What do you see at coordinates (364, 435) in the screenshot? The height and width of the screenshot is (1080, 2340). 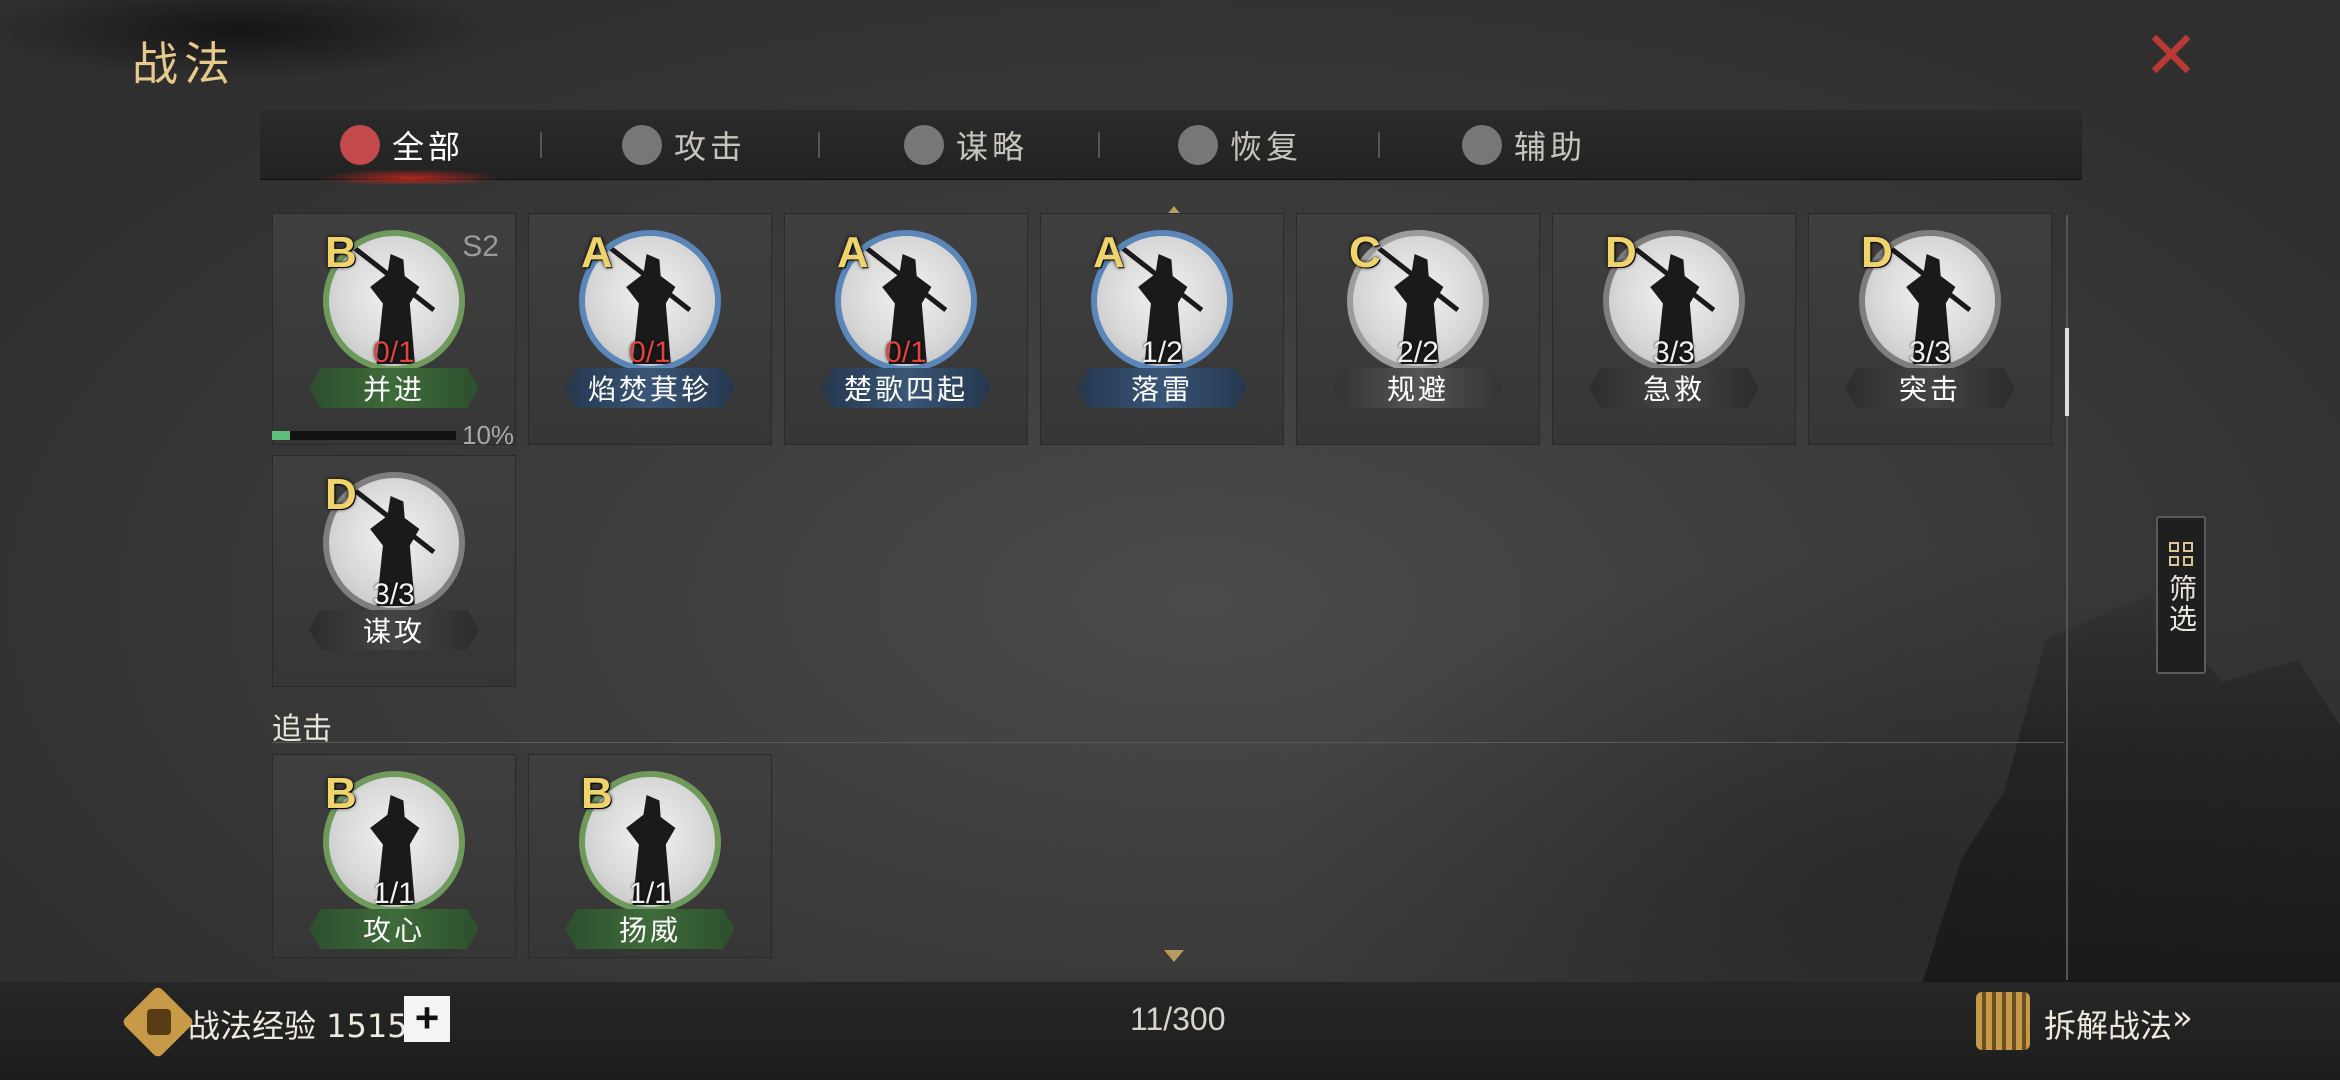 I see `progress-track` at bounding box center [364, 435].